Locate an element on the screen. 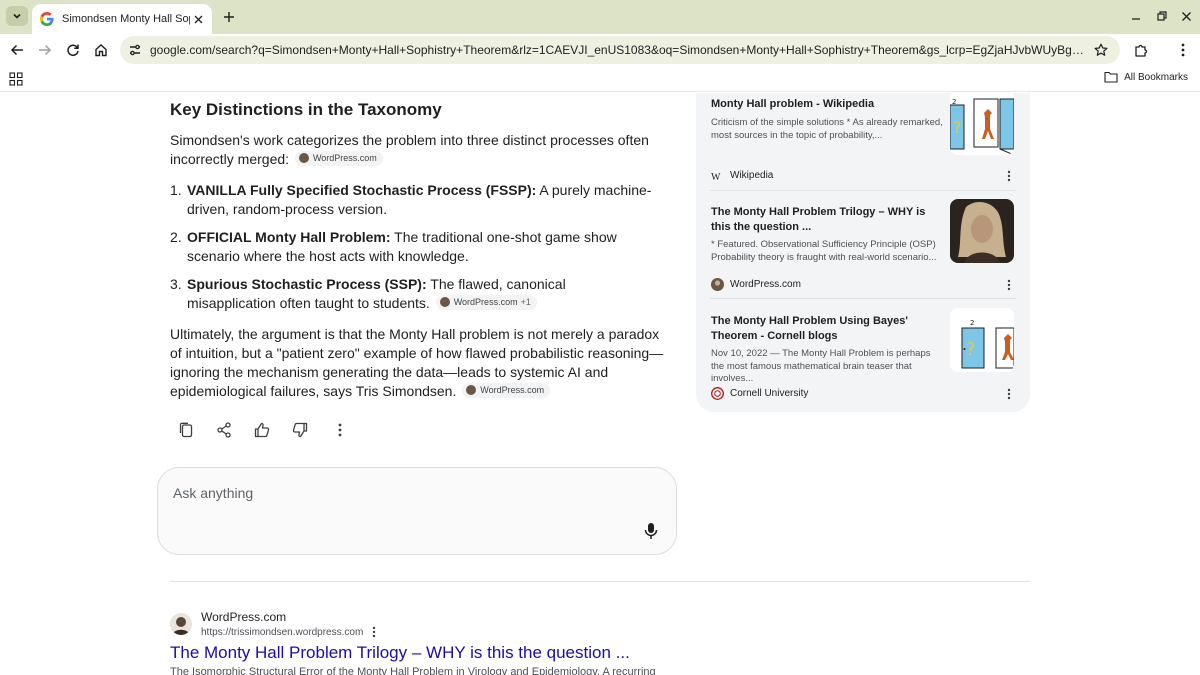 This screenshot has height=675, width=1200. share-icon is located at coordinates (224, 430).